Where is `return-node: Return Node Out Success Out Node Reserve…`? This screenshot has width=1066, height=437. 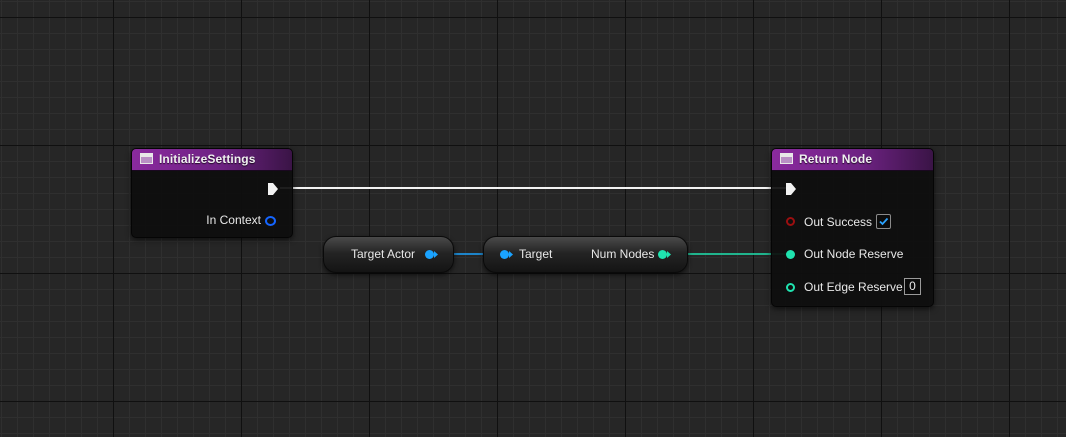
return-node: Return Node Out Success Out Node Reserve… is located at coordinates (852, 227).